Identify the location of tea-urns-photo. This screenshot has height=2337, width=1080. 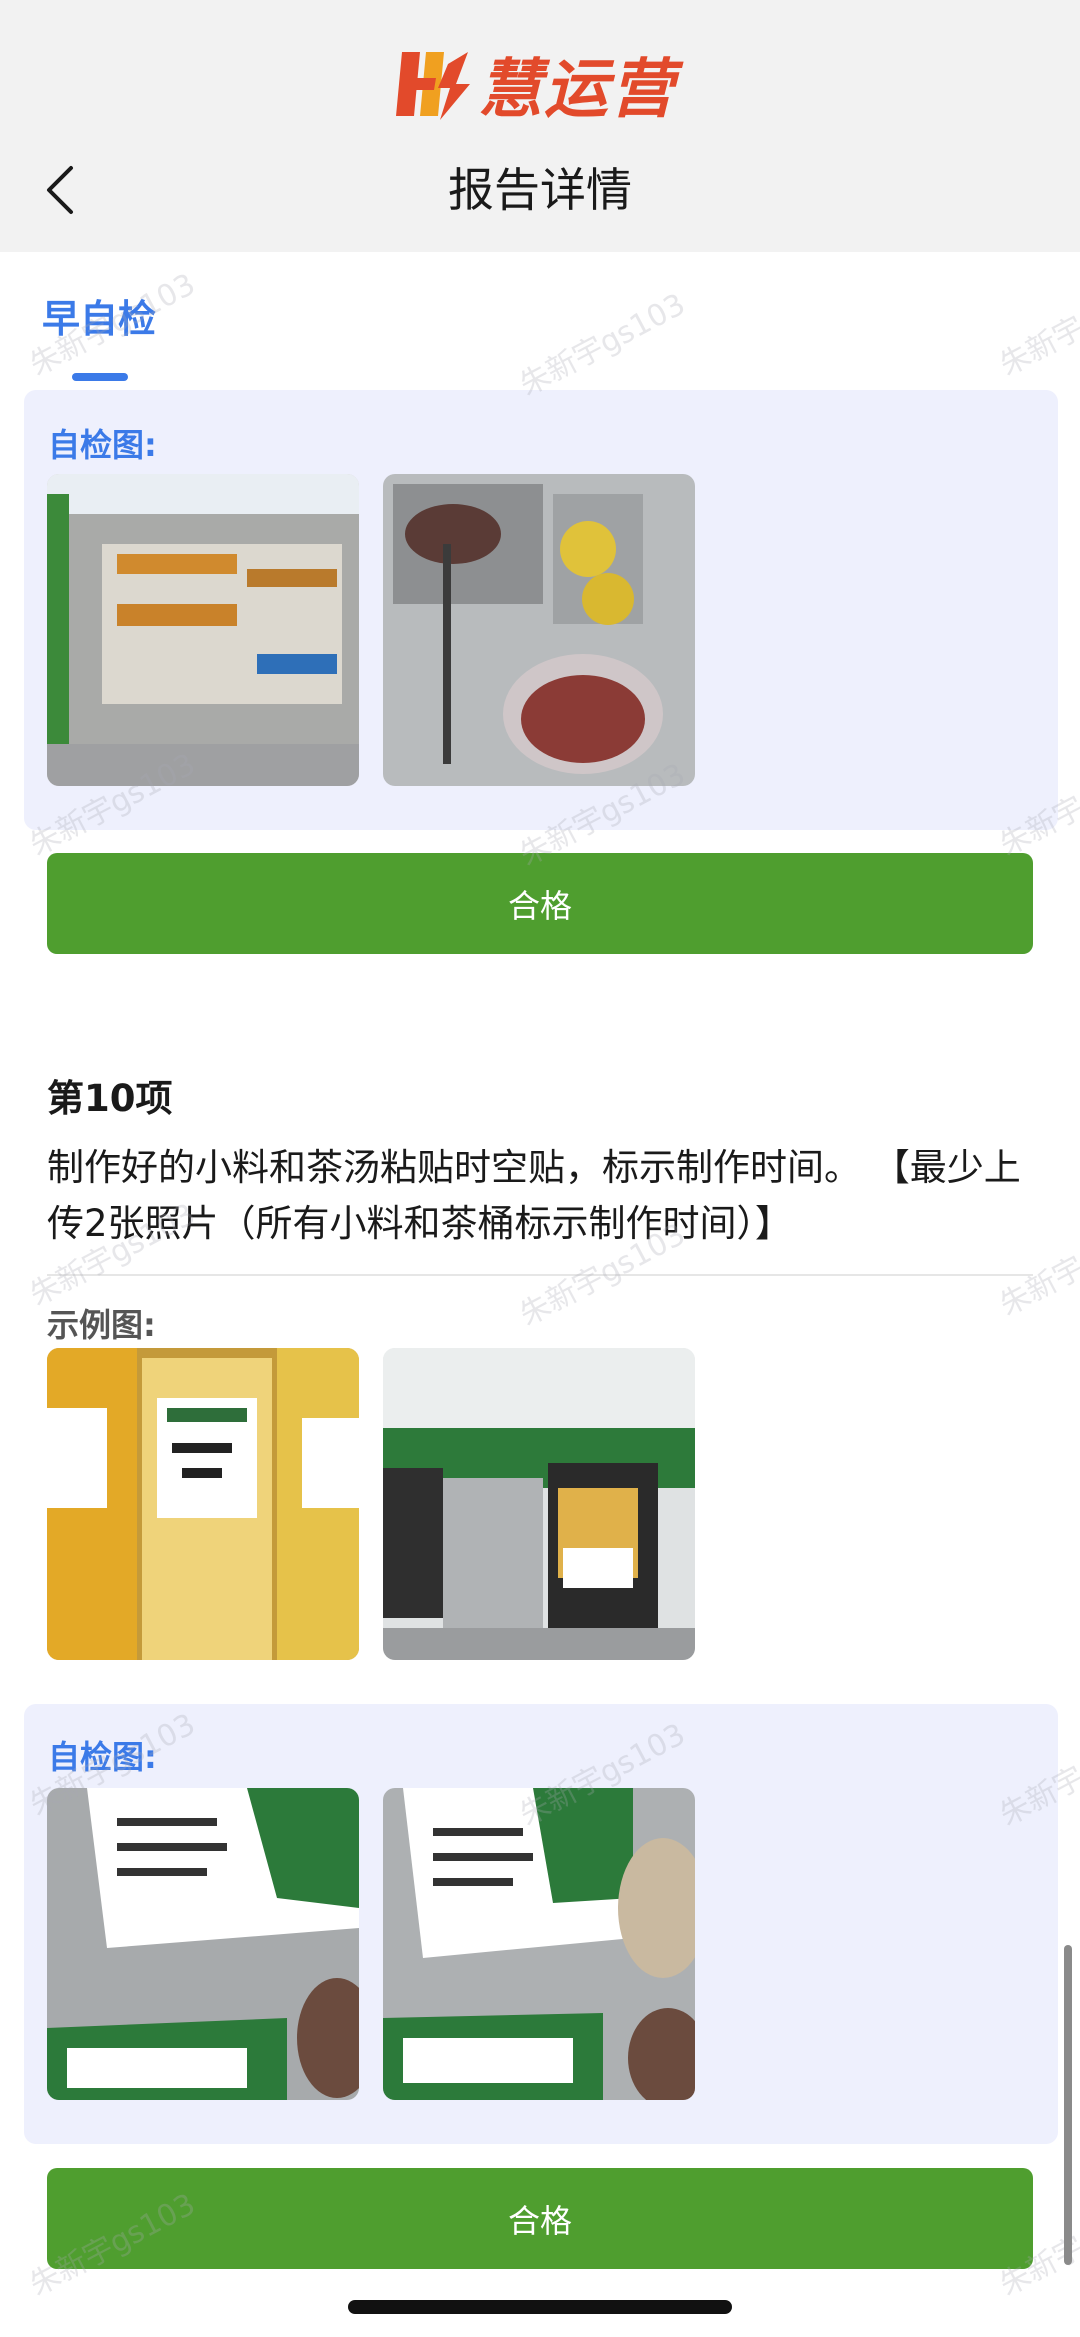
(539, 1504).